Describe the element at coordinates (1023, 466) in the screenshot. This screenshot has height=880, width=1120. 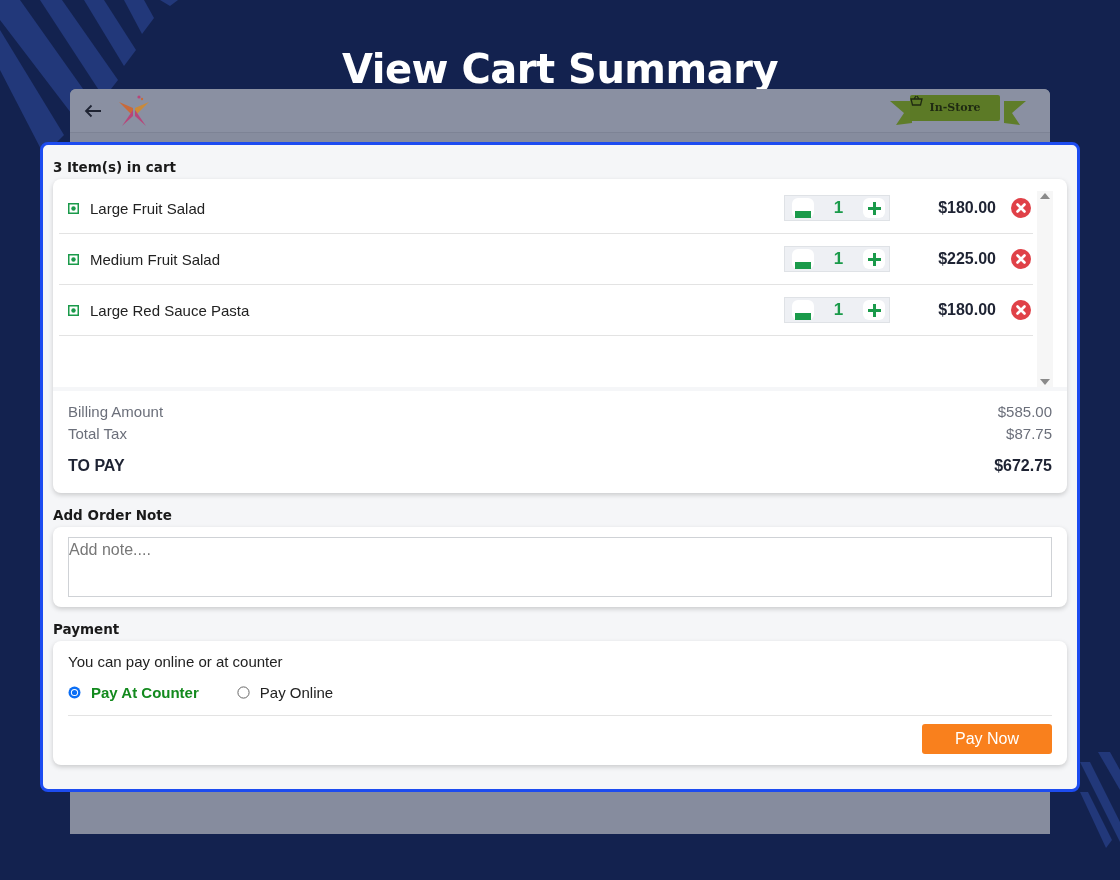
I see `total-value: $672.75` at that location.